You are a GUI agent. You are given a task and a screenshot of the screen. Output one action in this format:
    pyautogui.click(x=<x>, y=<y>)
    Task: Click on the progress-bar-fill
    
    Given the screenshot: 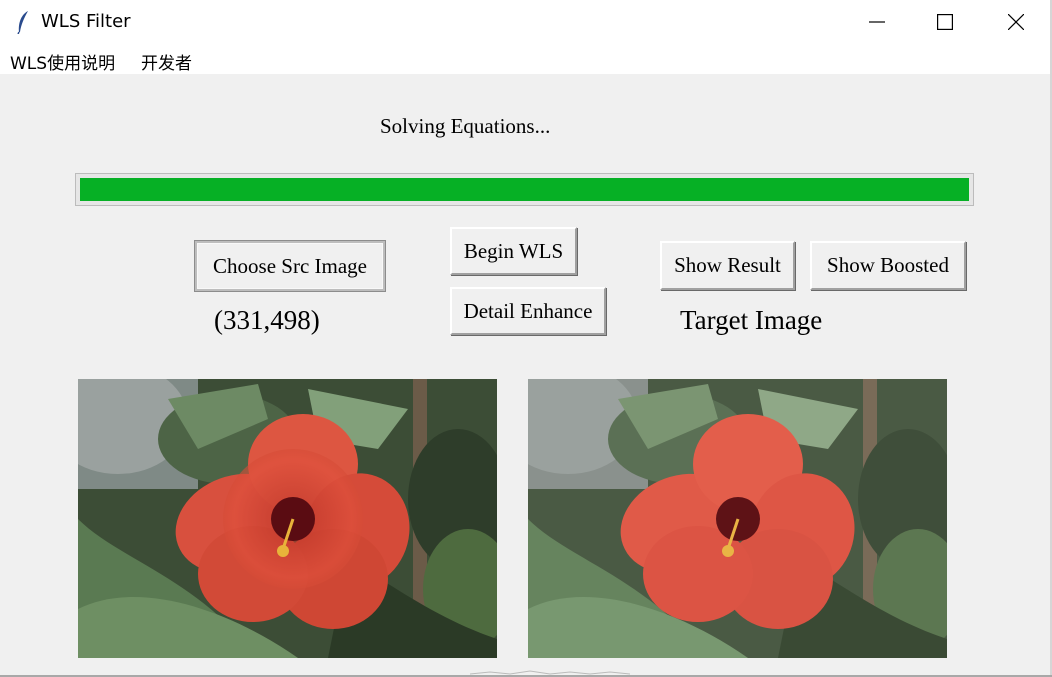 What is the action you would take?
    pyautogui.click(x=524, y=189)
    